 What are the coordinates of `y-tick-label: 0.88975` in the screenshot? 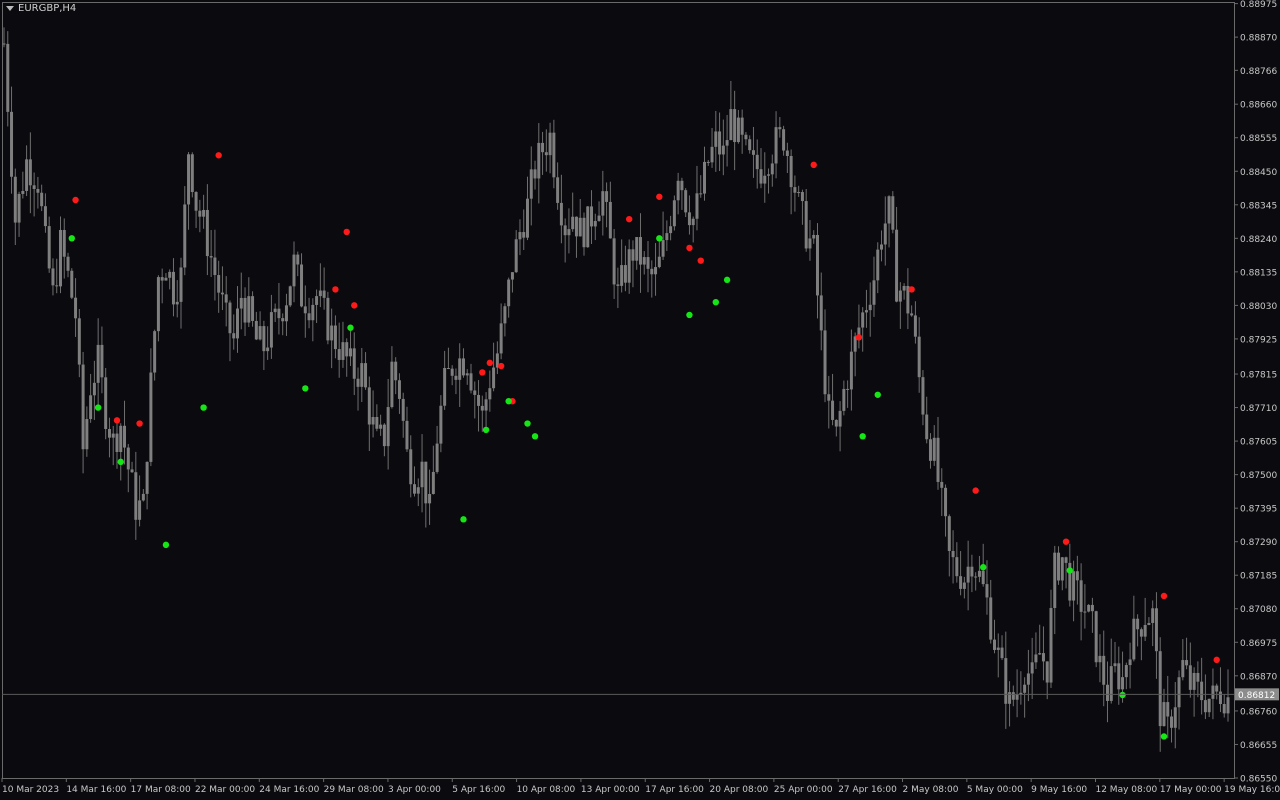 It's located at (1258, 5).